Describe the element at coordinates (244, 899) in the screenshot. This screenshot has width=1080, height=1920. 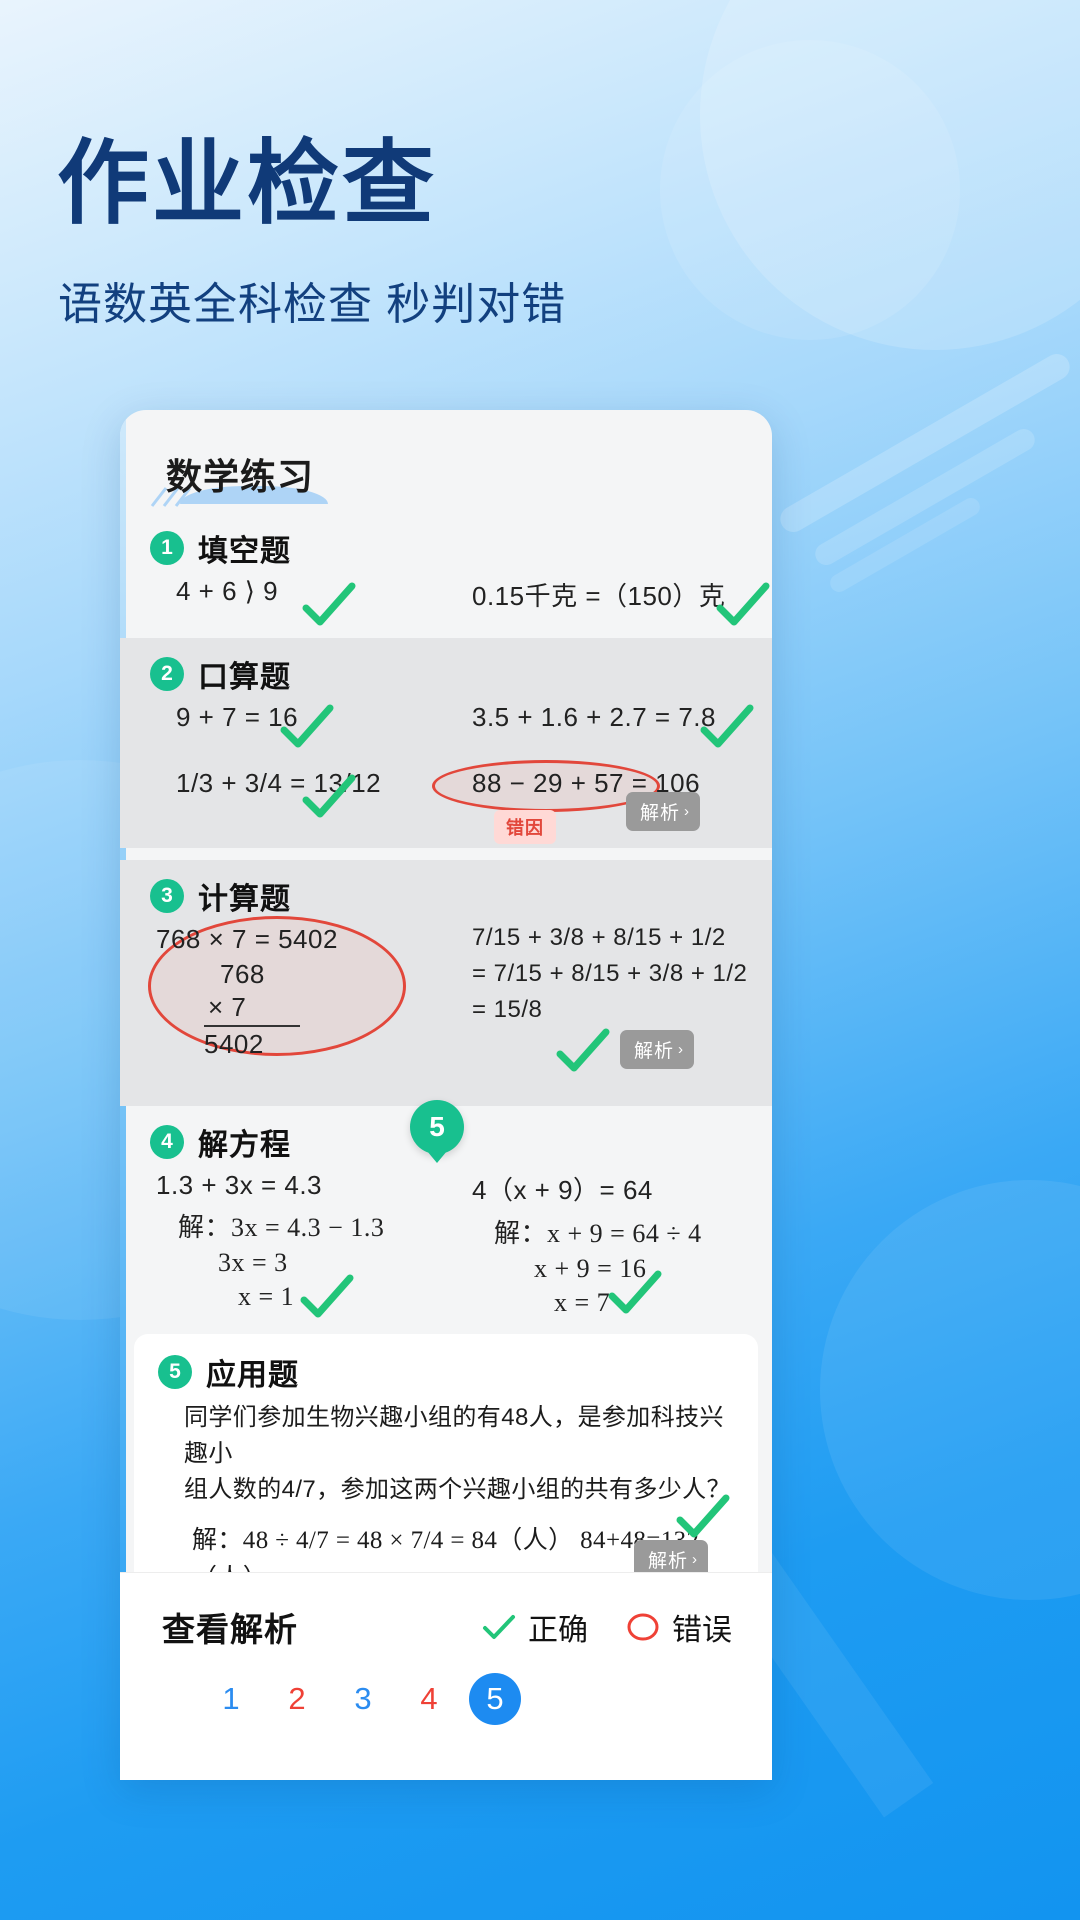
I see `section-title: 计算题` at that location.